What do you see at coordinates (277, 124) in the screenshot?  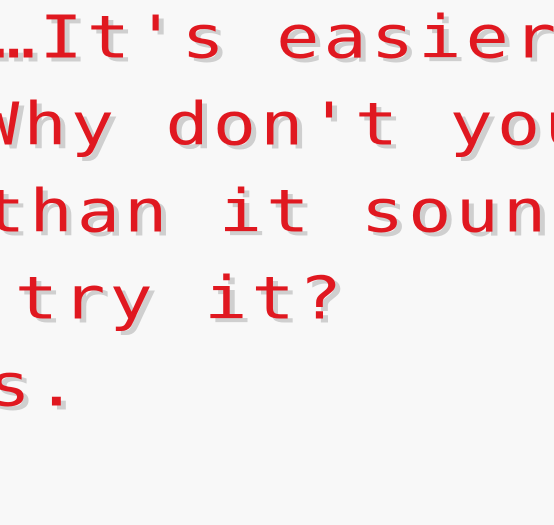 I see `dialog-line-2: Why don't you` at bounding box center [277, 124].